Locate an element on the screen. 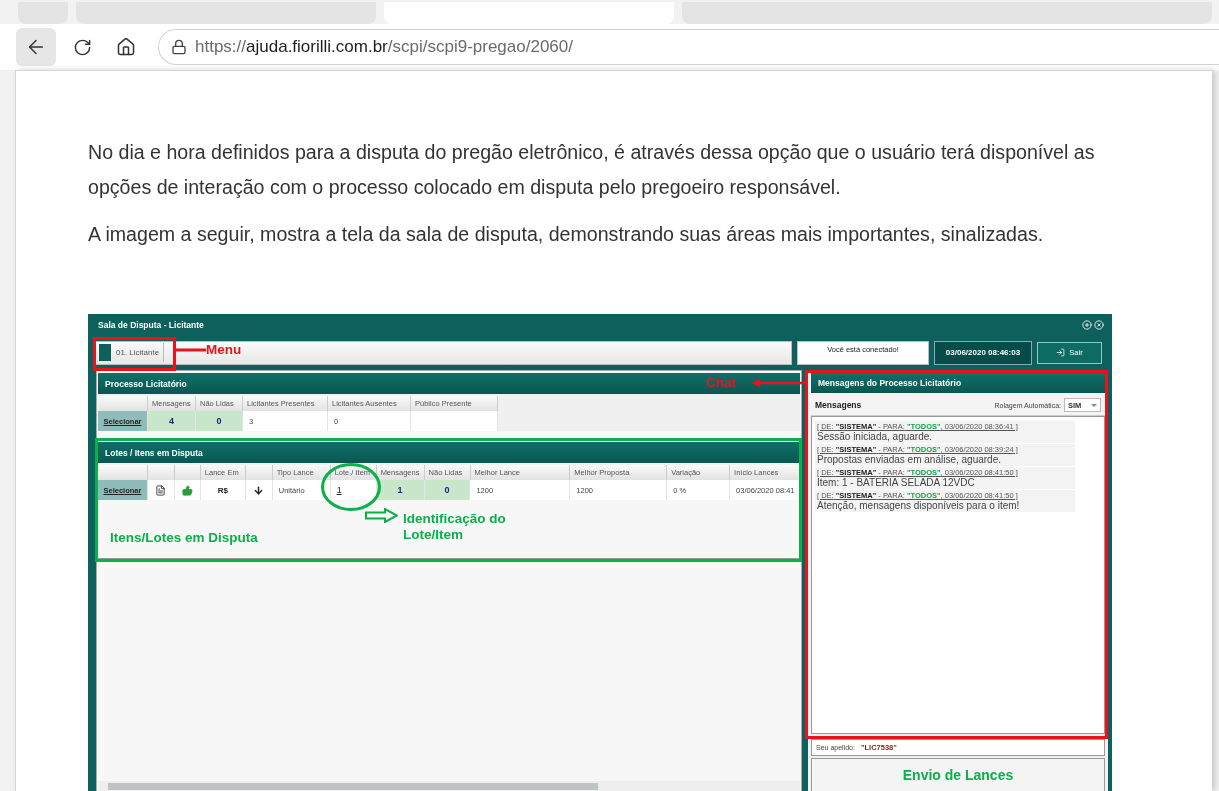 This screenshot has width=1219, height=791. panel-header: Mensagens do Processo Licitatório is located at coordinates (958, 382).